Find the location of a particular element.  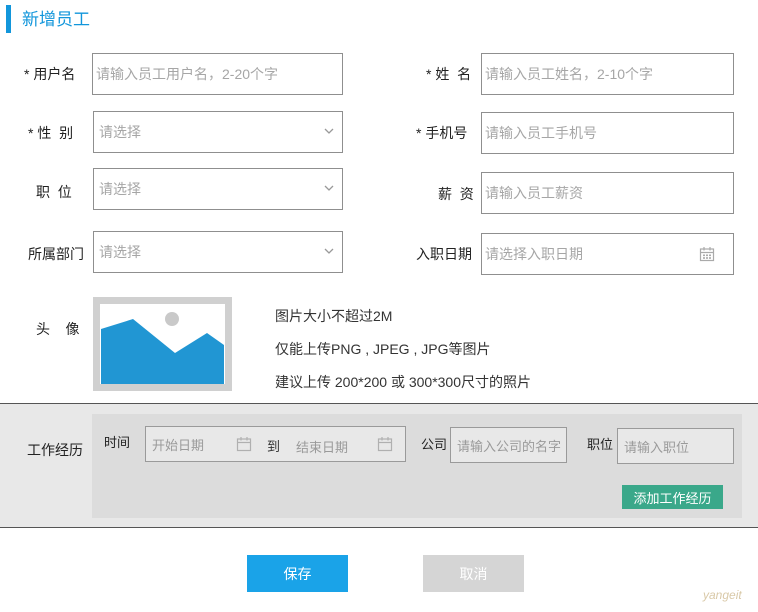

phone-placeholder: 请输入员工手机号 is located at coordinates (541, 133).